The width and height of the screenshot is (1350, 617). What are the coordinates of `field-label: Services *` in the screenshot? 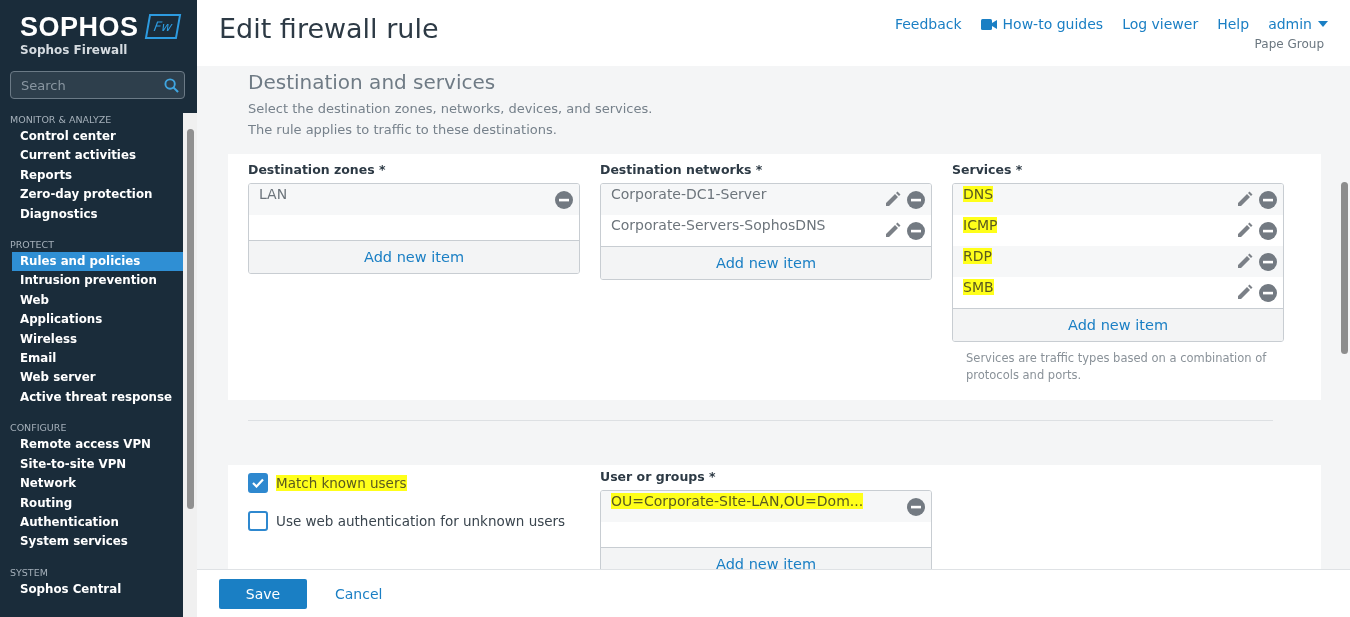 It's located at (988, 169).